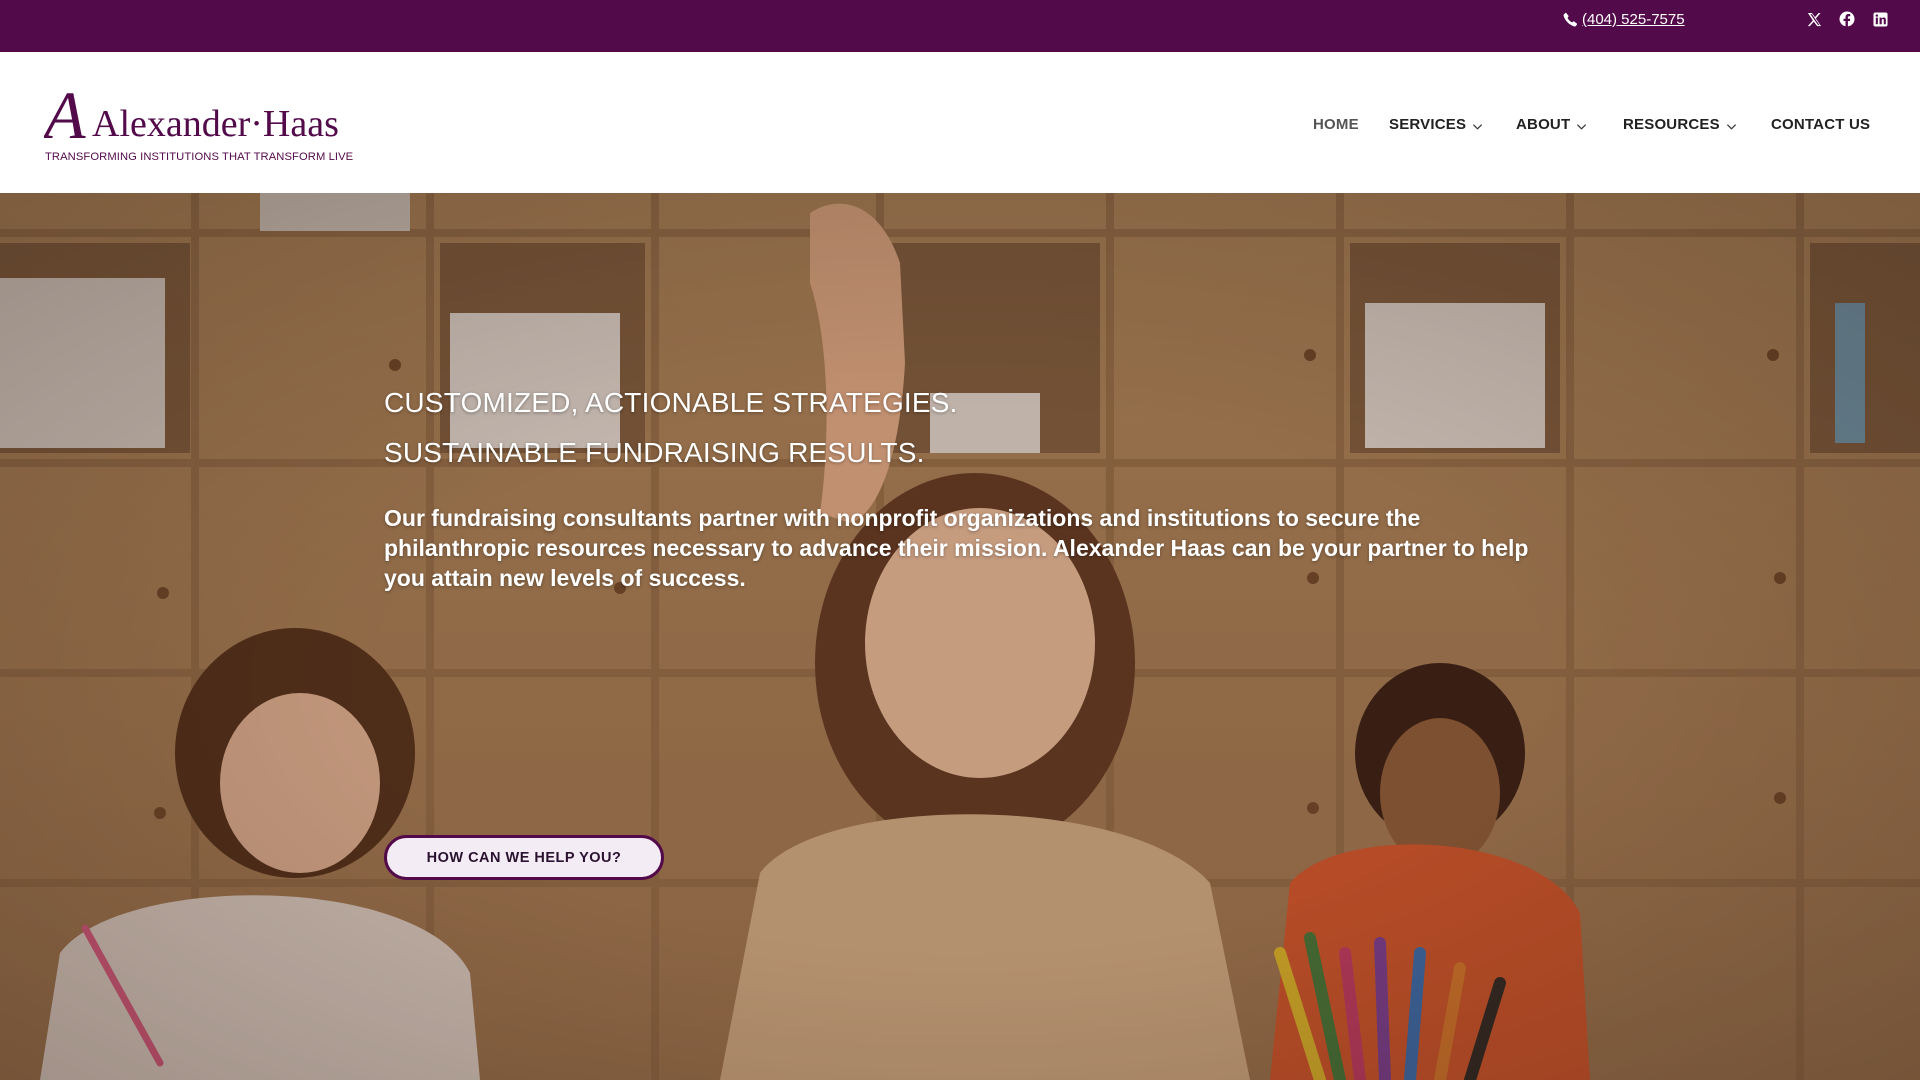 This screenshot has height=1080, width=1920. I want to click on nav-home-label: HOME, so click(1336, 124).